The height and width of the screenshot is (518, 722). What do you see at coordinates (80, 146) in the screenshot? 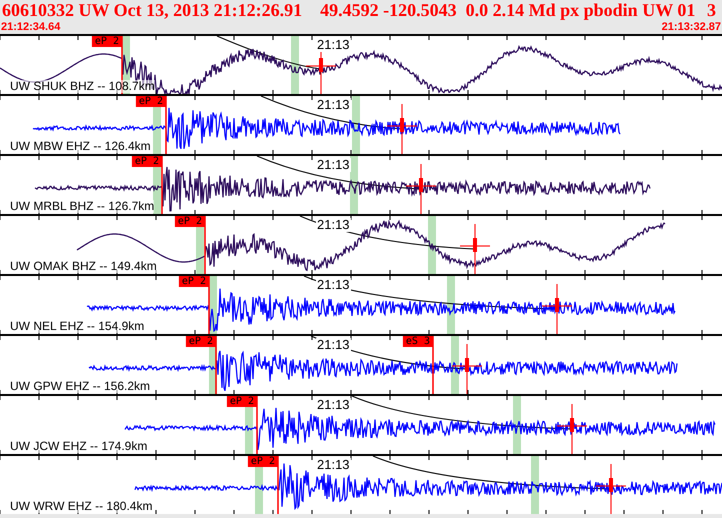
I see `channel-label: UW MBW EHZ -- 126.4km` at bounding box center [80, 146].